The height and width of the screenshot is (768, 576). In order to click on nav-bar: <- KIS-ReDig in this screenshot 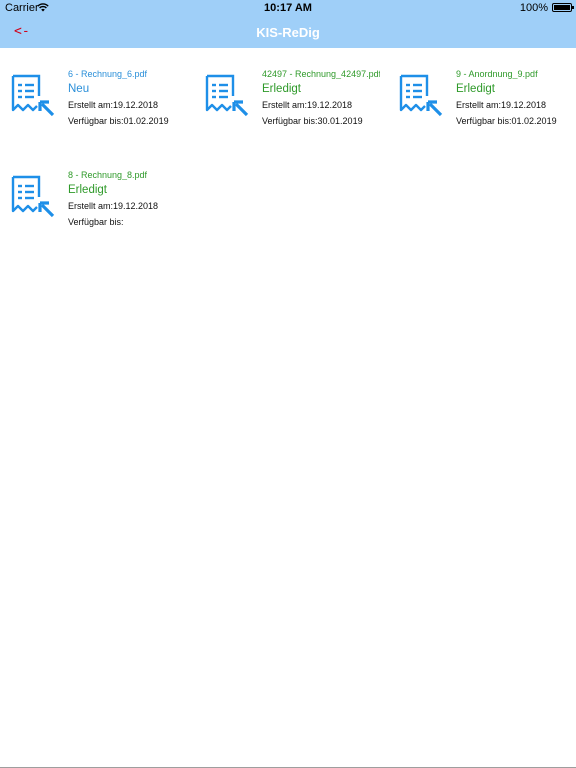, I will do `click(288, 32)`.